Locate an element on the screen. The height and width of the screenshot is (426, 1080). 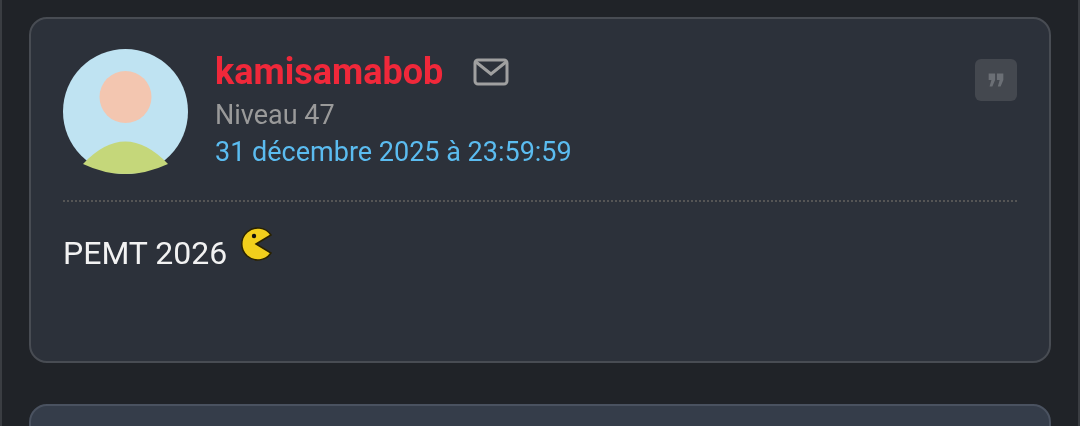
pacman-icon is located at coordinates (256, 244).